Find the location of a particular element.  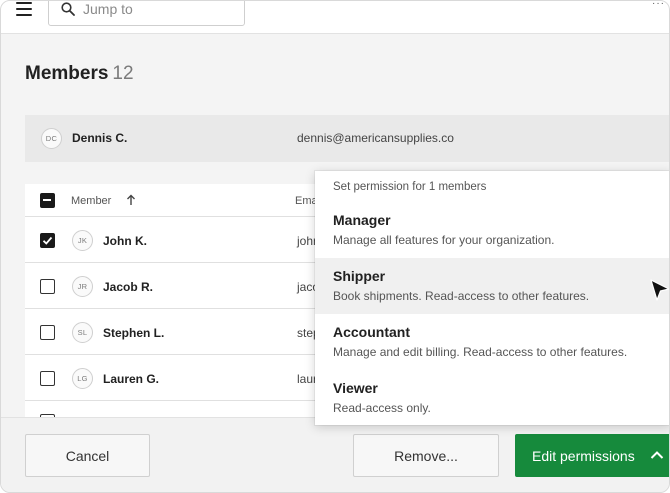

select-all-checkbox is located at coordinates (47, 200).